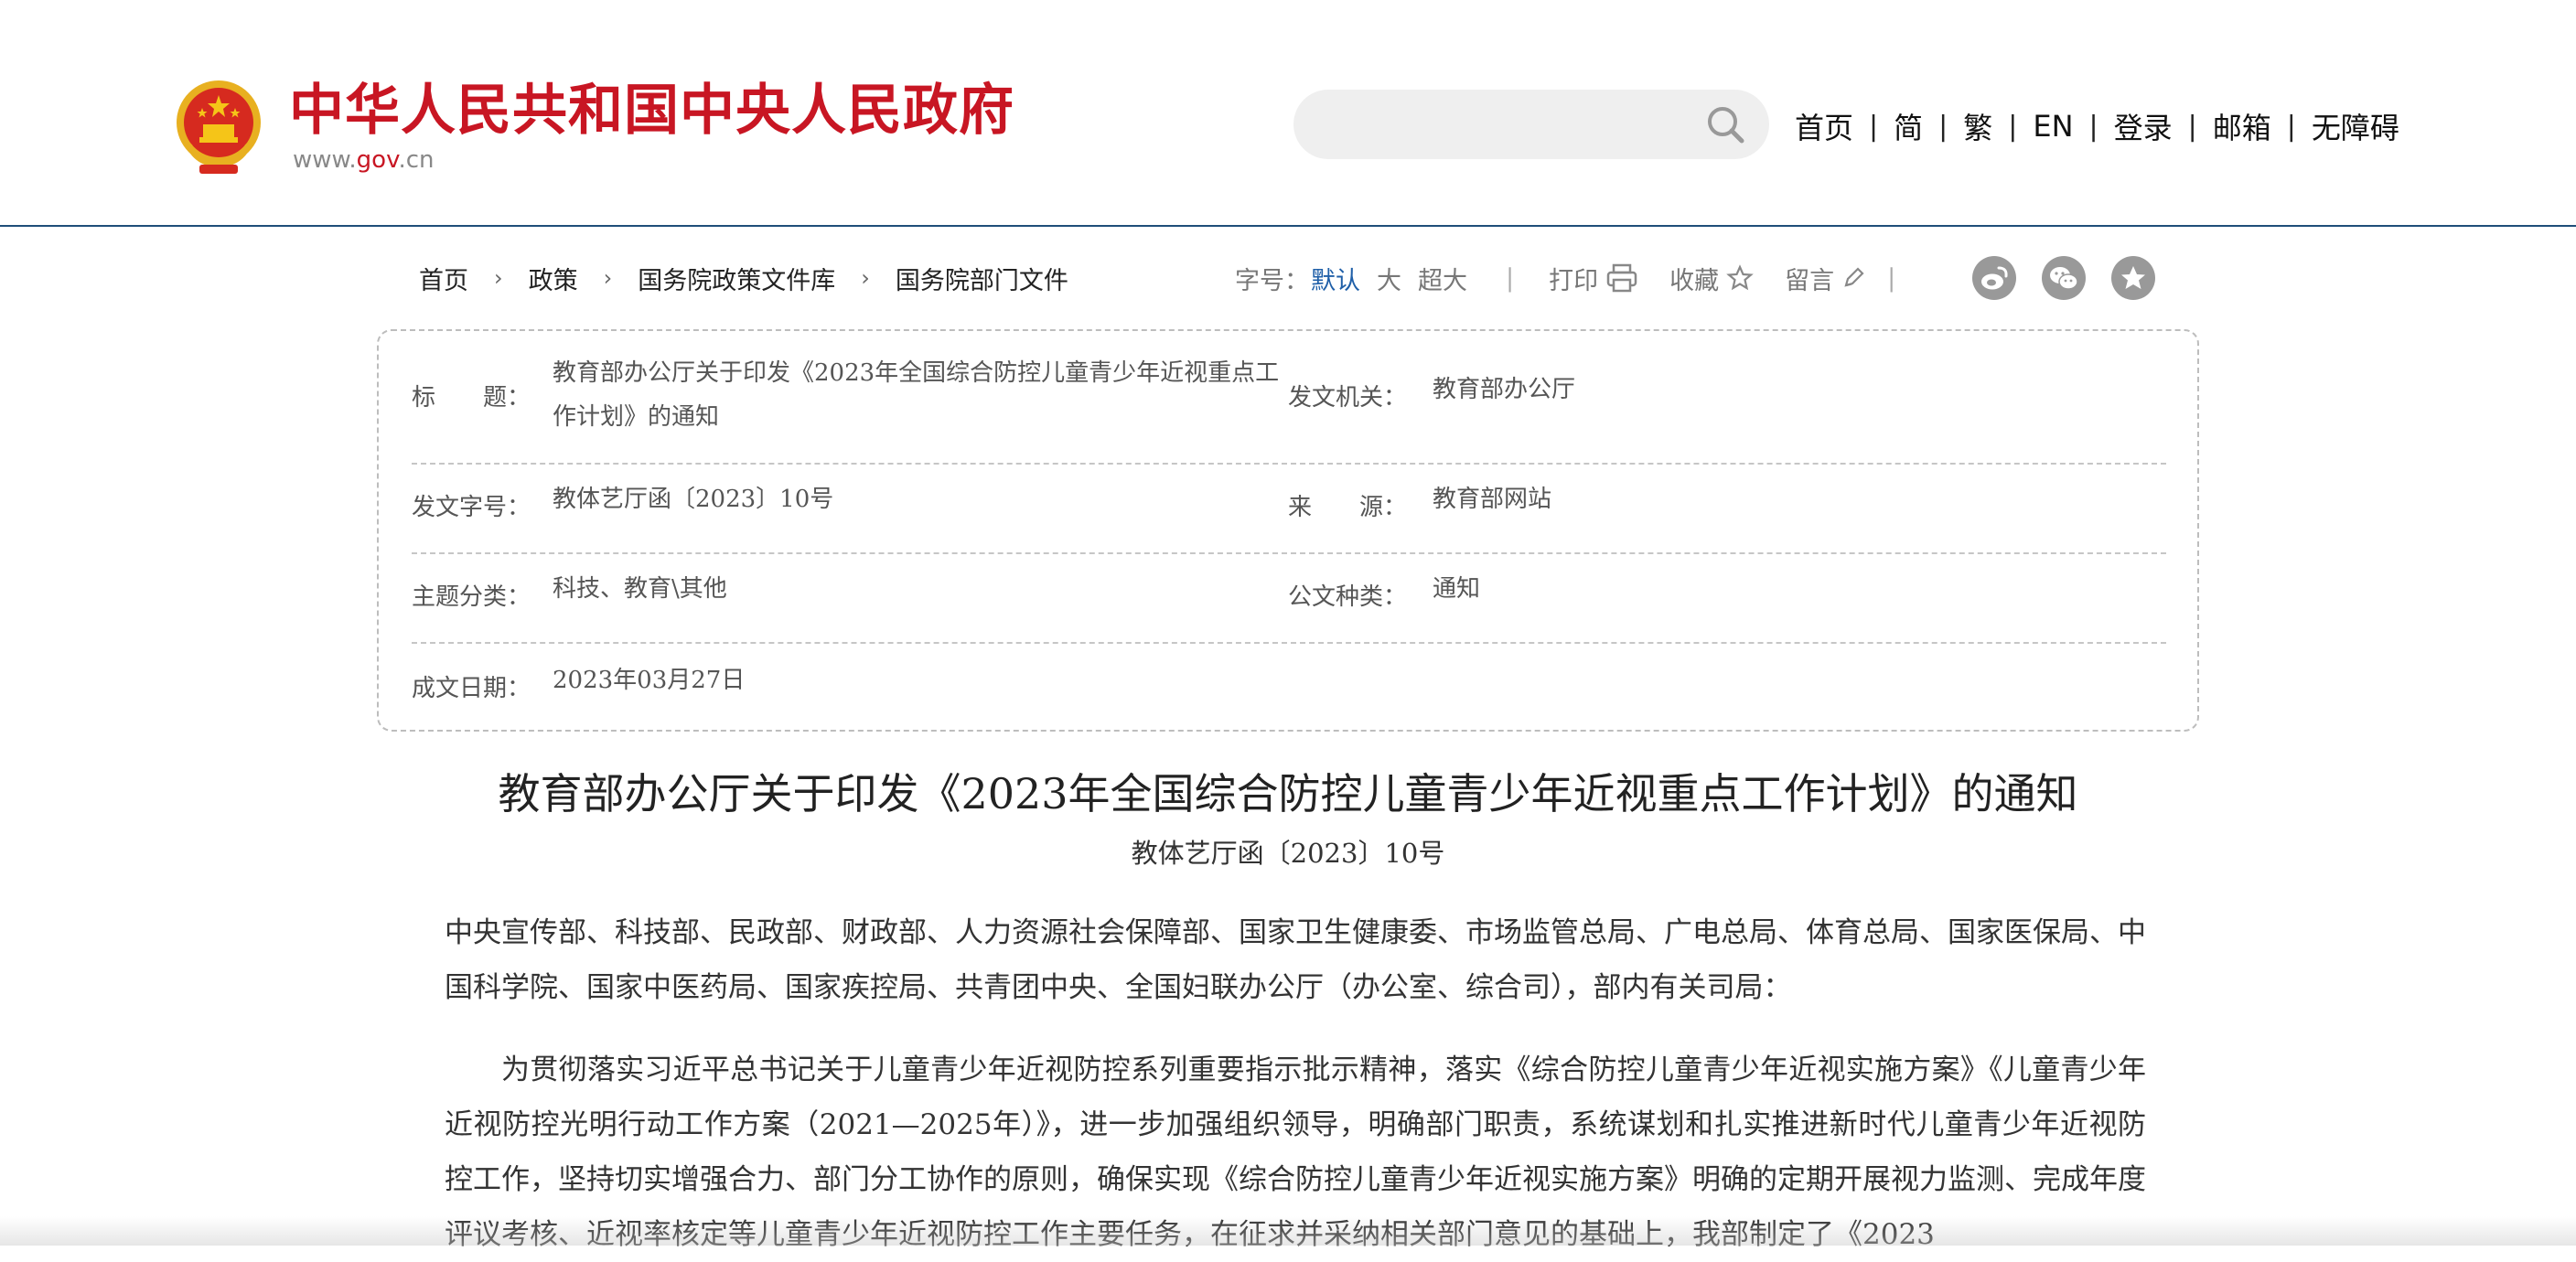 The height and width of the screenshot is (1262, 2576). I want to click on title-value: 教育部办公厅关于印发《2023年全国综合防控儿童青少年近视重点工作计划》的通知, so click(917, 395).